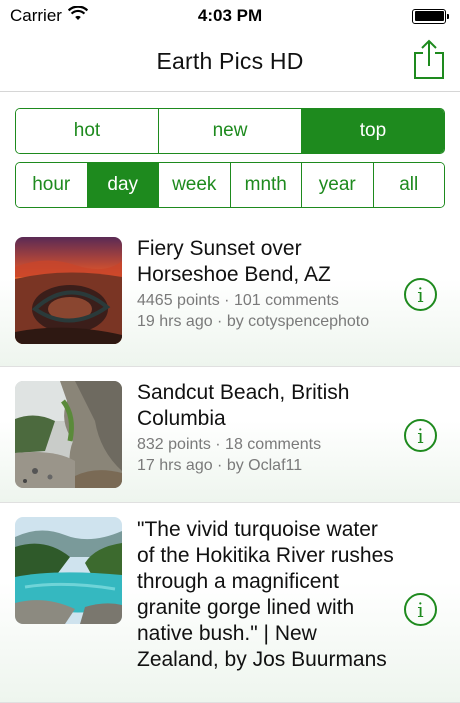 Image resolution: width=460 pixels, height=703 pixels. I want to click on sort-segmented-control: hot new top, so click(230, 131).